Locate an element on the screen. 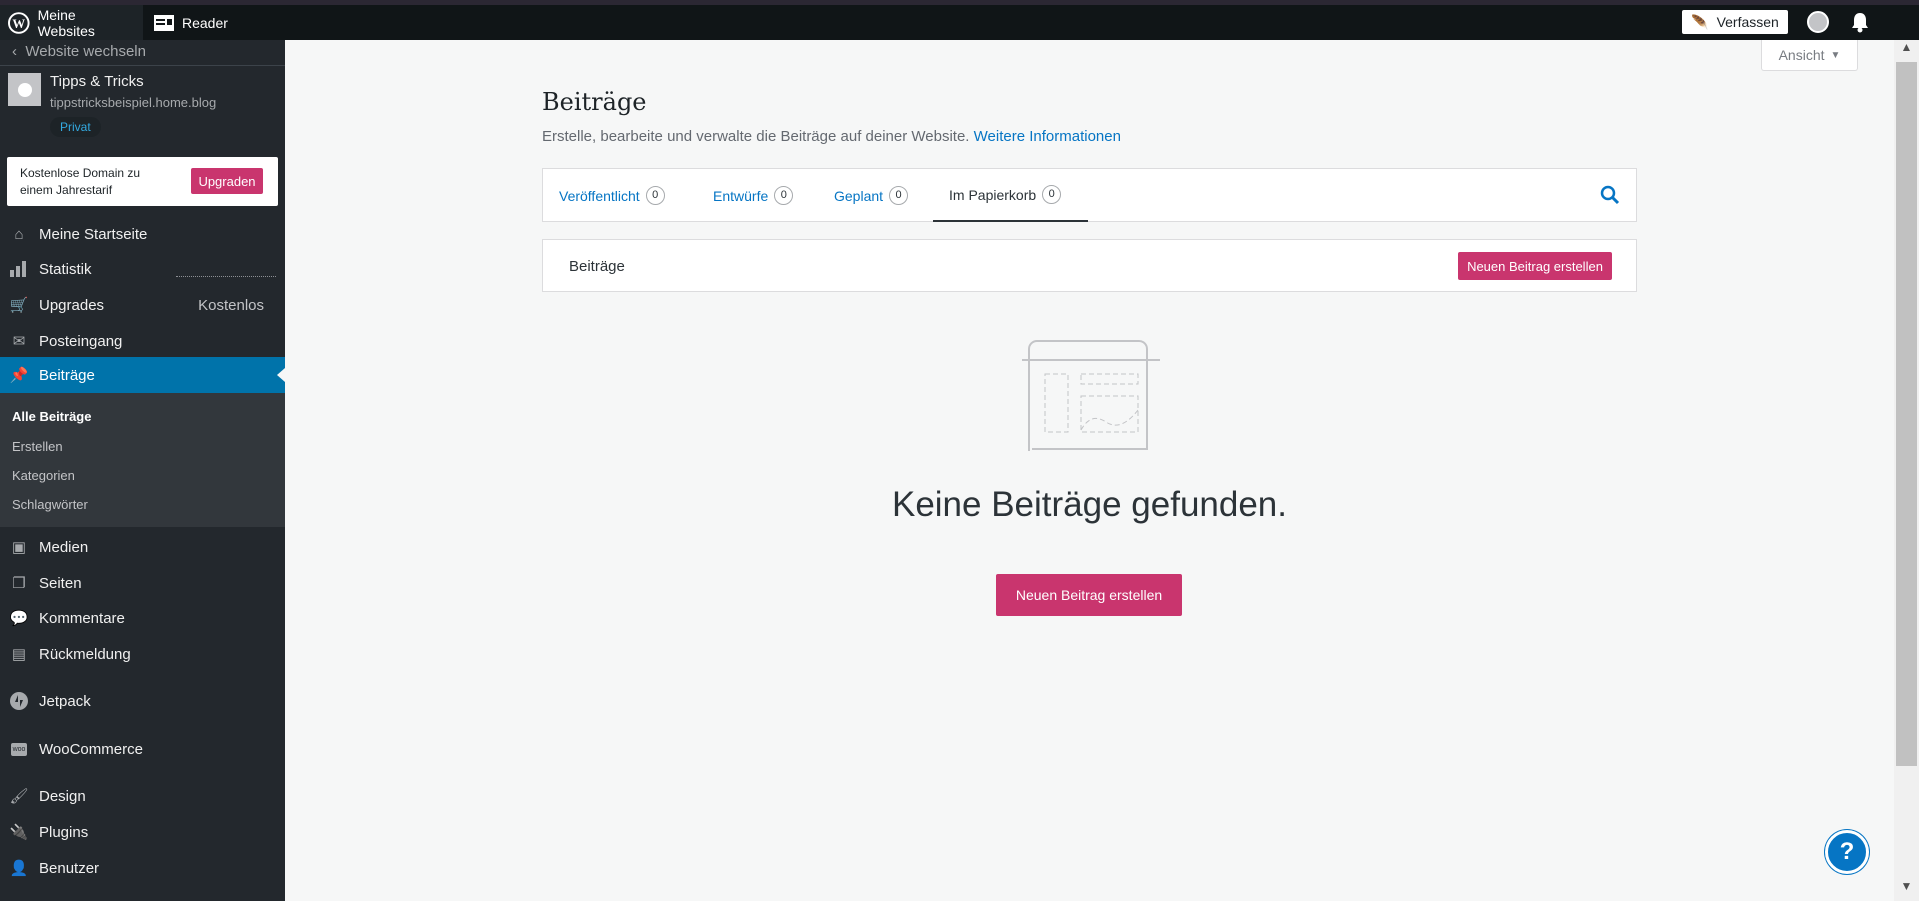  view-button-label: Ansicht is located at coordinates (1801, 55).